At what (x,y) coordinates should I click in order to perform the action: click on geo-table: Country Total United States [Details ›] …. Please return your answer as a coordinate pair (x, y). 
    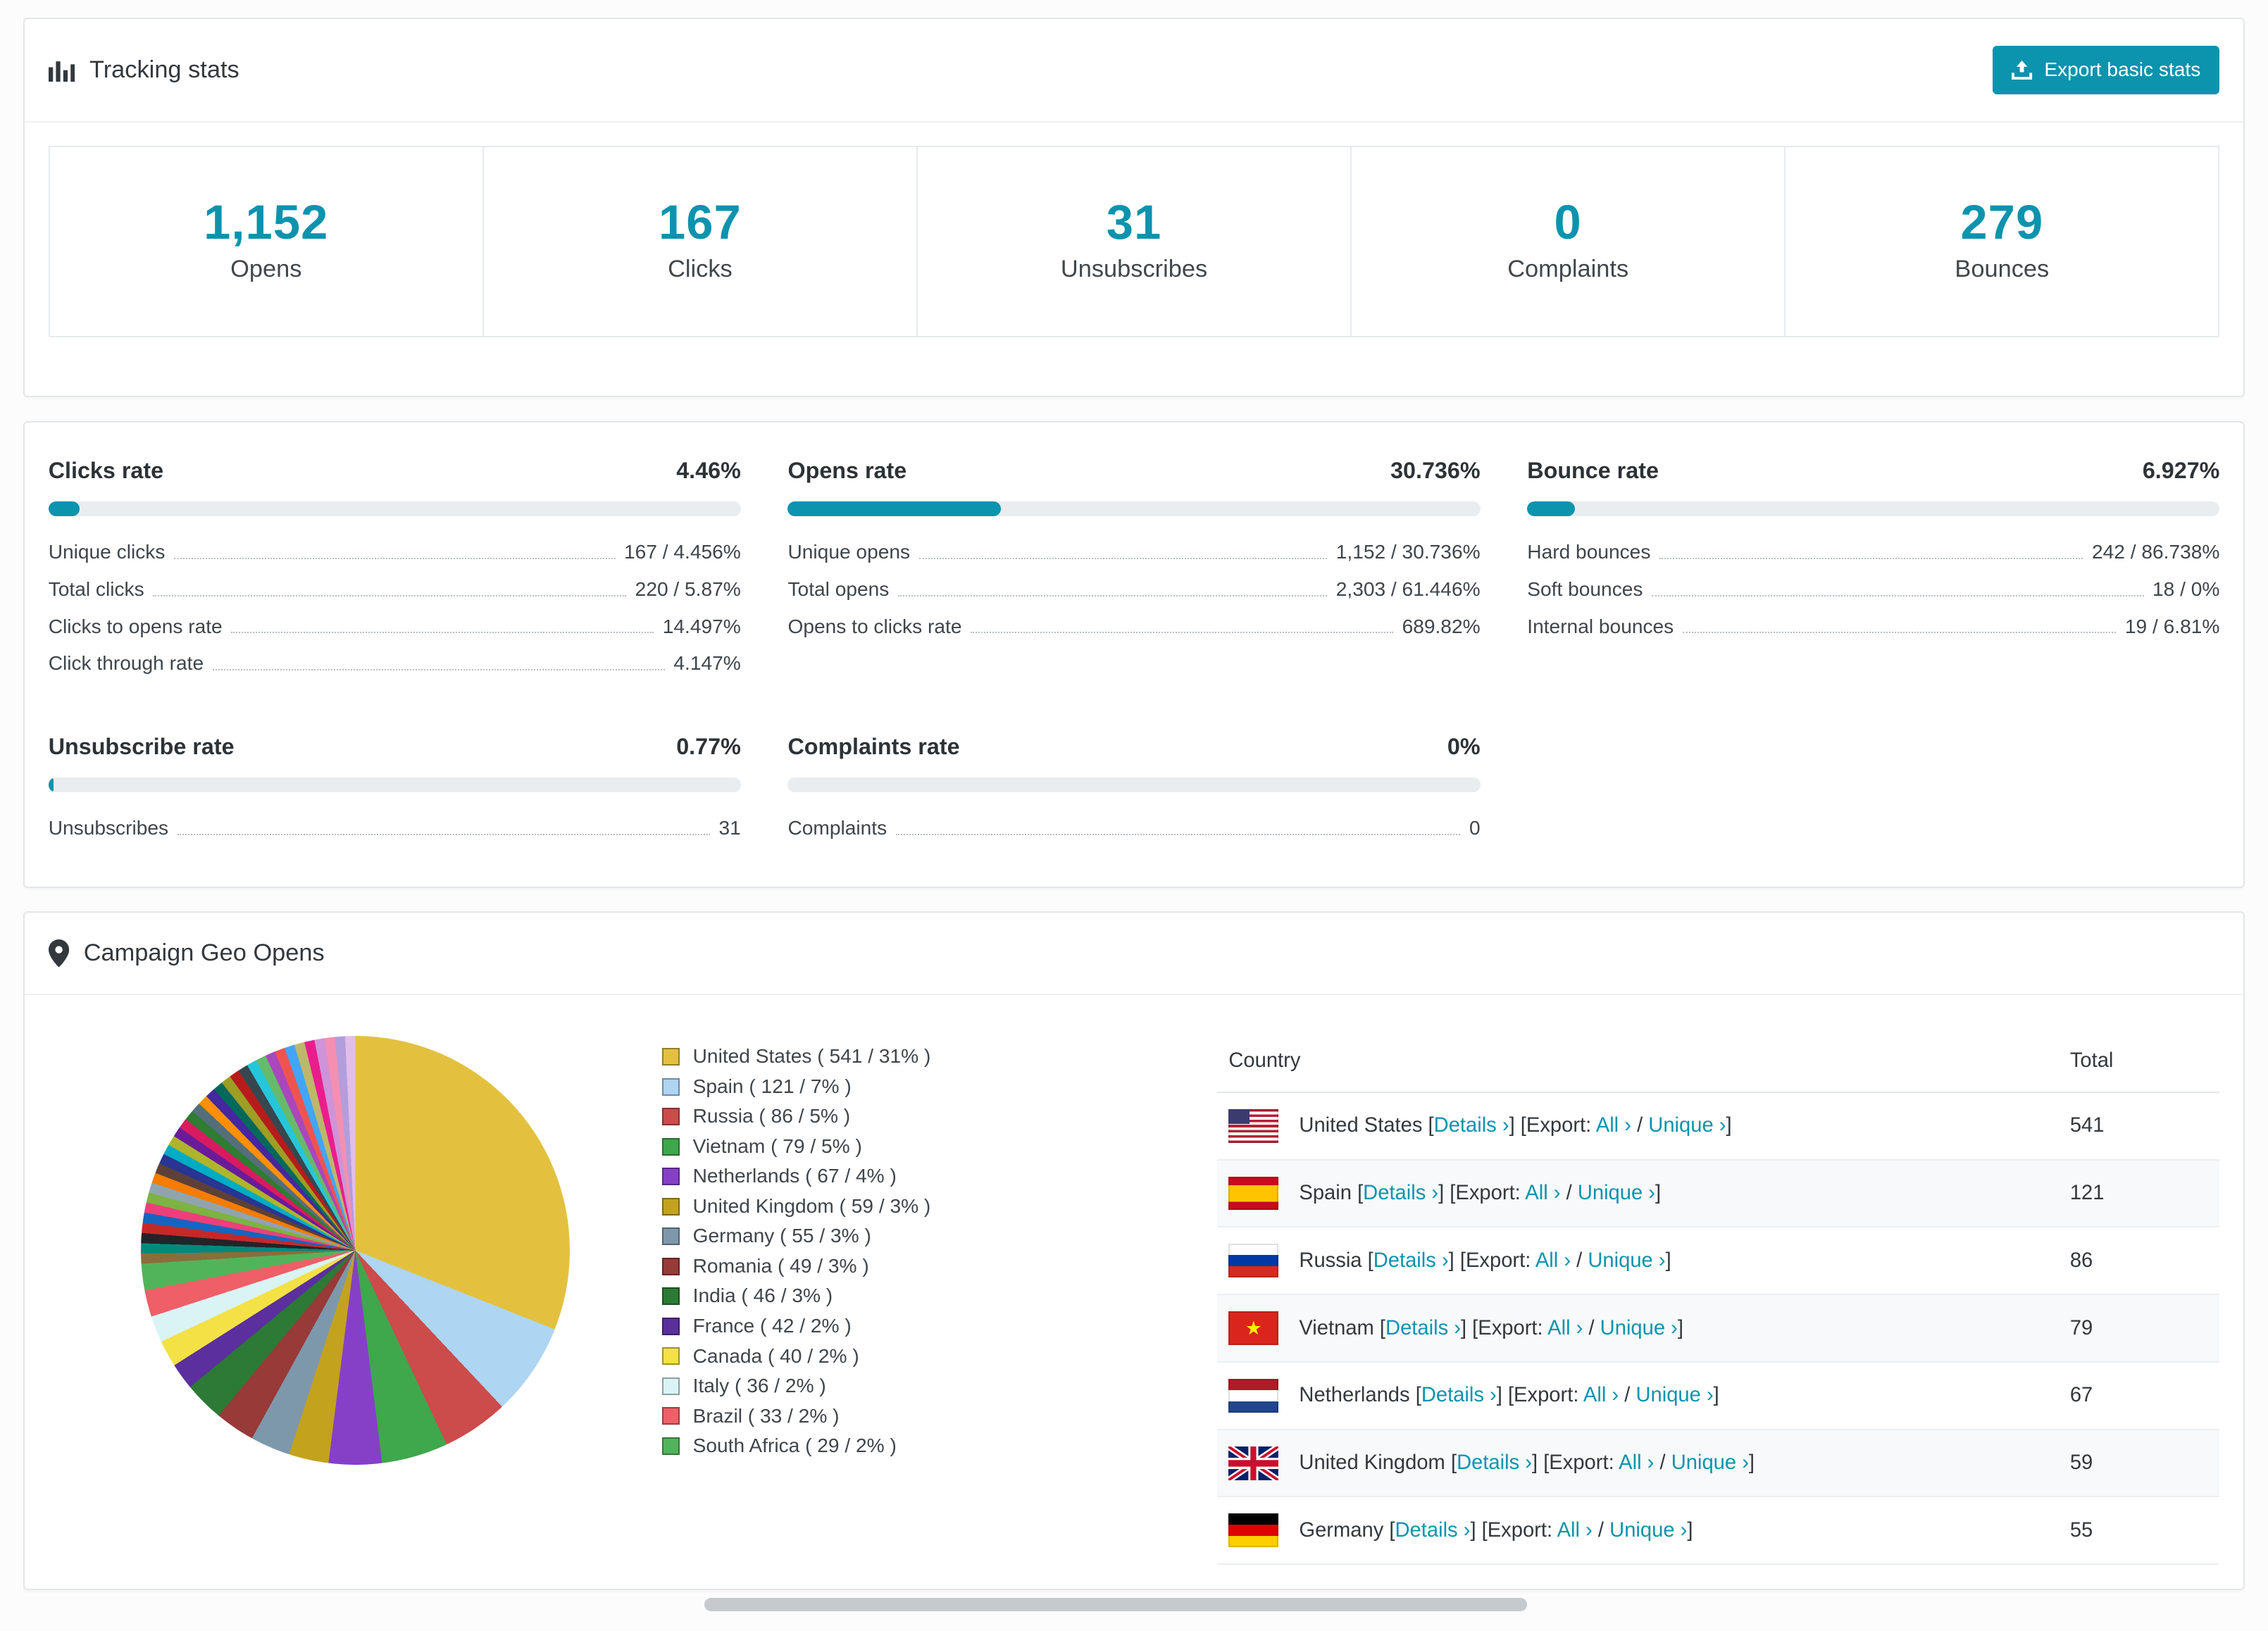
    Looking at the image, I should click on (1719, 1298).